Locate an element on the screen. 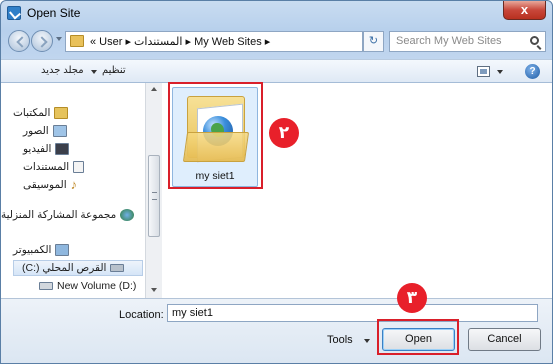 The height and width of the screenshot is (364, 553). nav-item-label: مجموعة المشاركة المنزلية is located at coordinates (59, 215).